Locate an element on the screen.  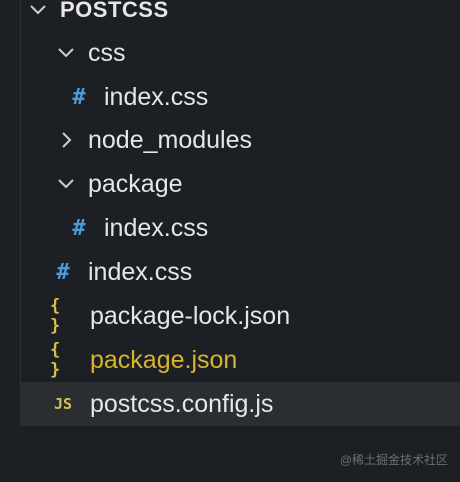
file-postcss-config: JS postcss.config.js is located at coordinates (240, 404).